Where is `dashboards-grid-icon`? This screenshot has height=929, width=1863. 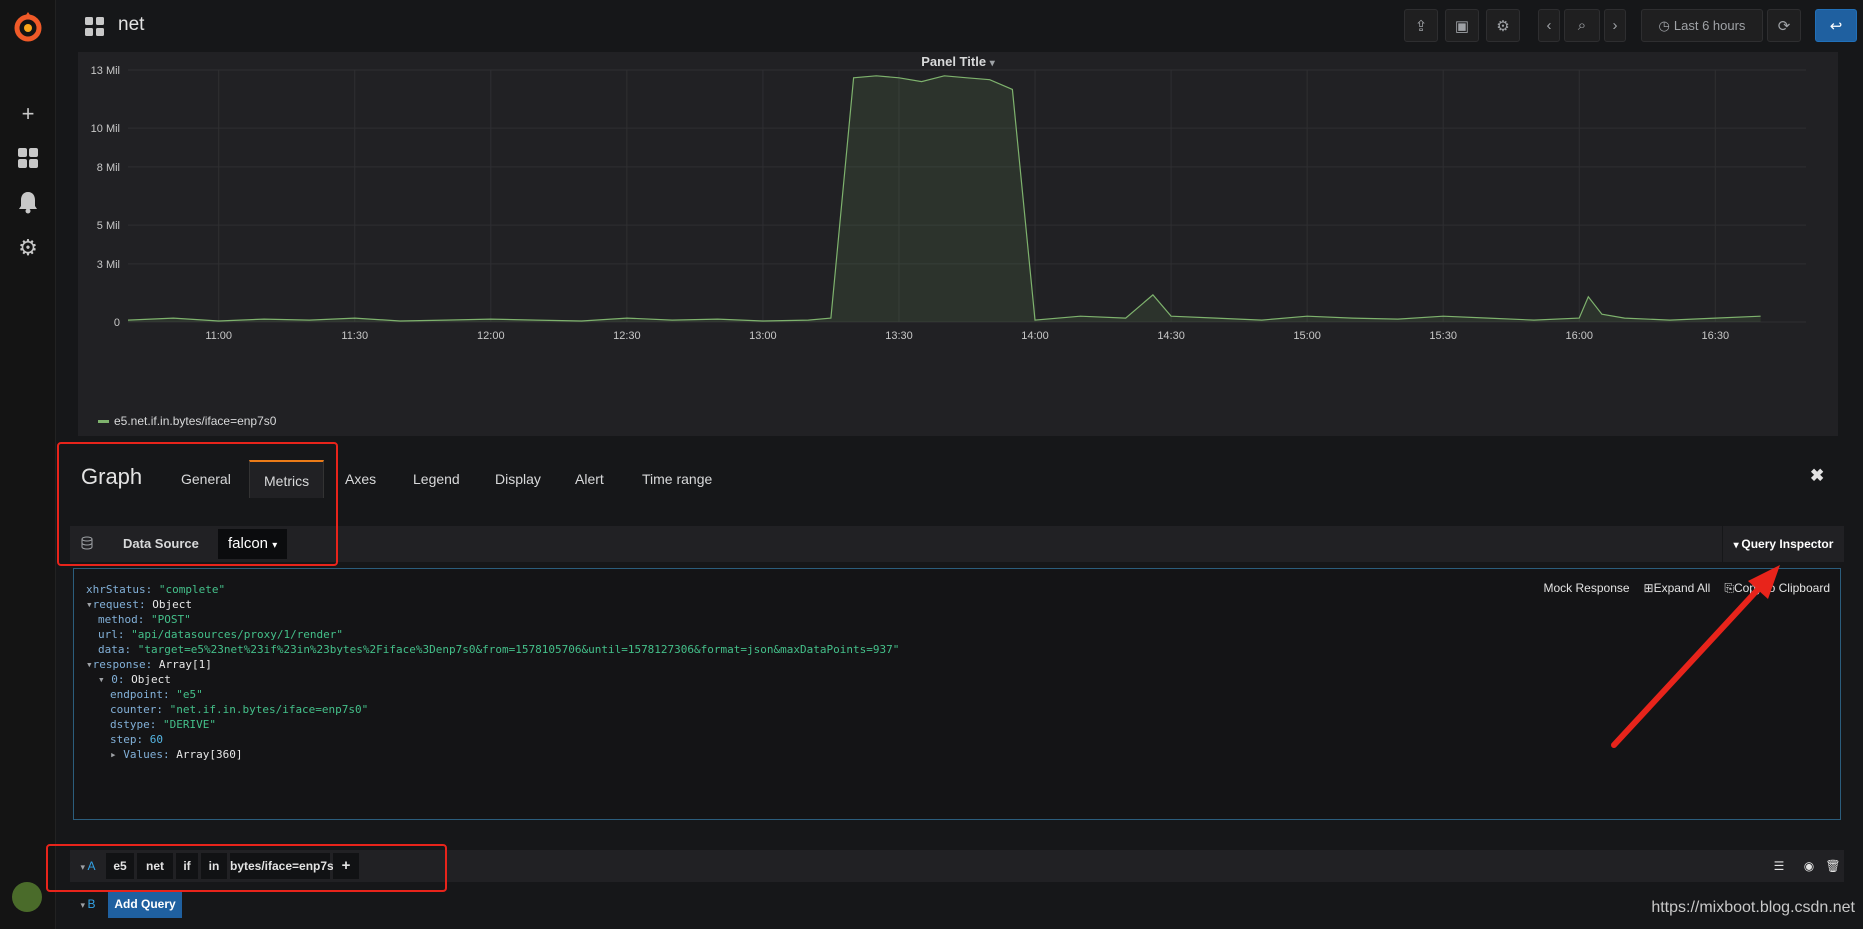
dashboards-grid-icon is located at coordinates (28, 160).